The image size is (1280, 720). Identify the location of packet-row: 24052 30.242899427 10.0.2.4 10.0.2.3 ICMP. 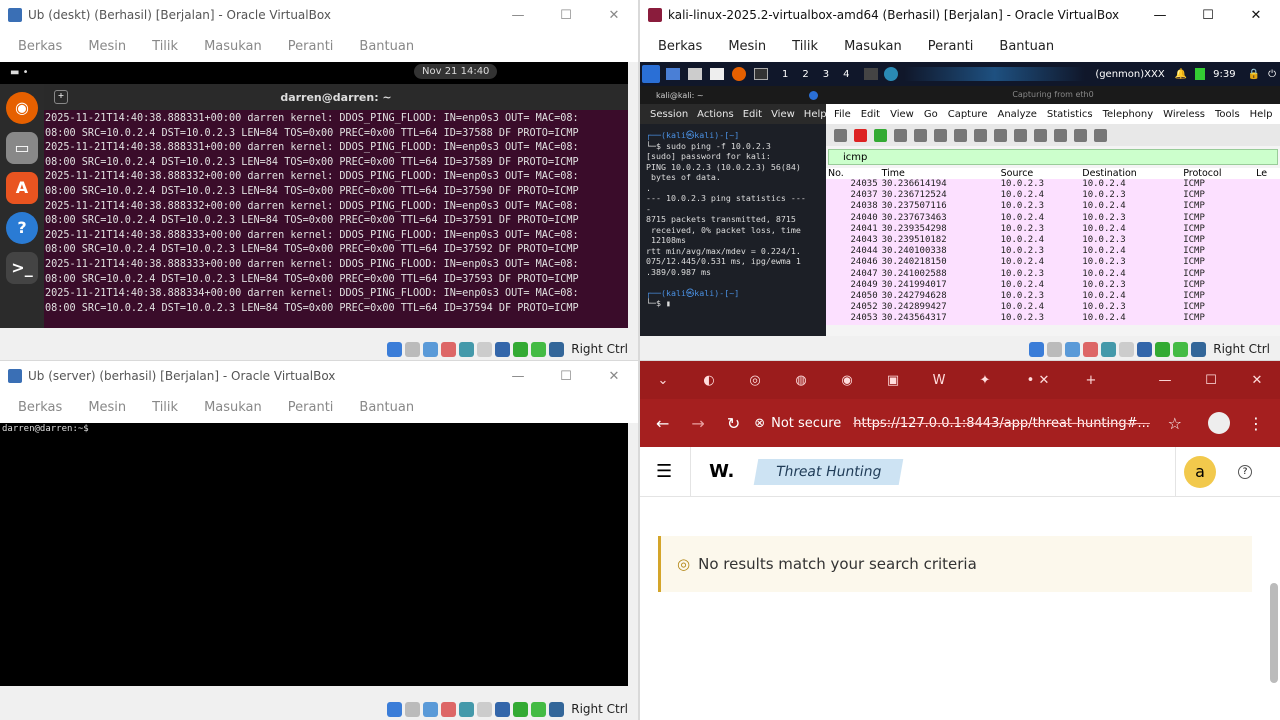
(1053, 308).